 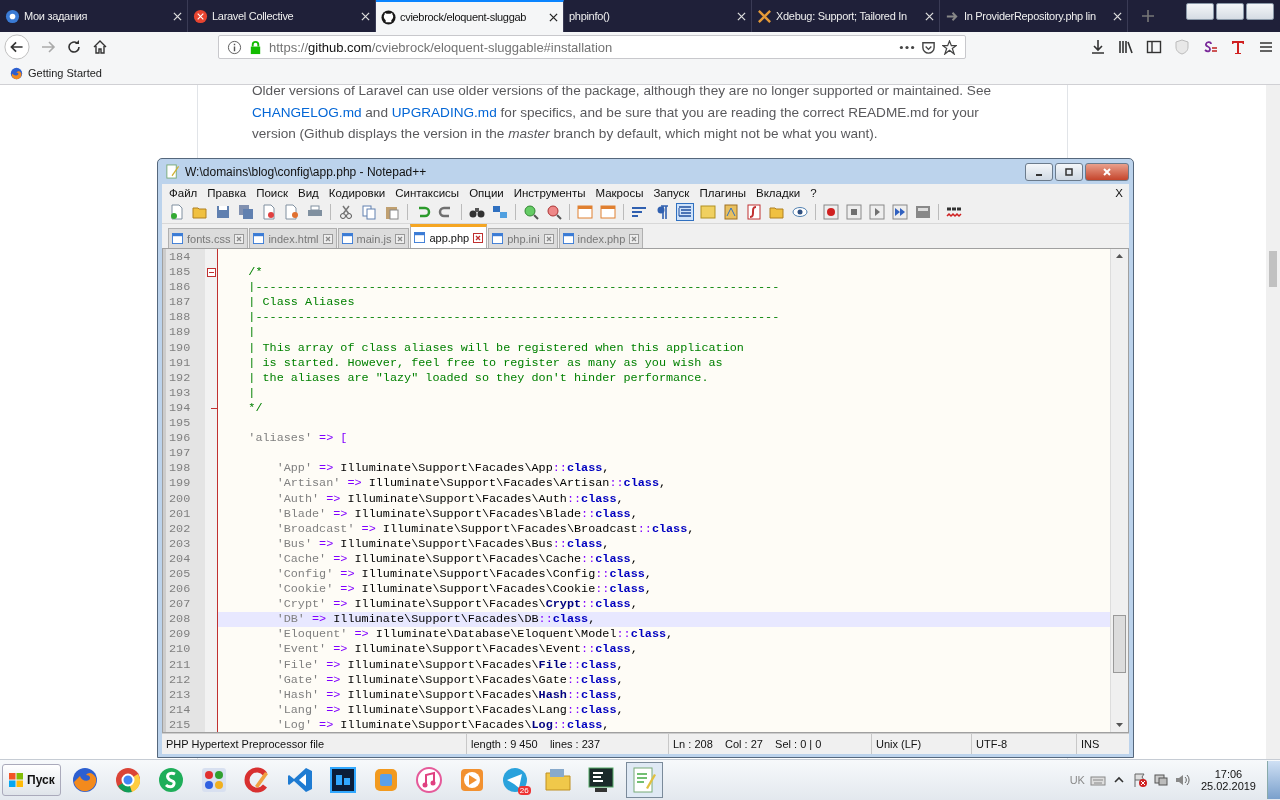 What do you see at coordinates (269, 212) in the screenshot?
I see `close-file-button` at bounding box center [269, 212].